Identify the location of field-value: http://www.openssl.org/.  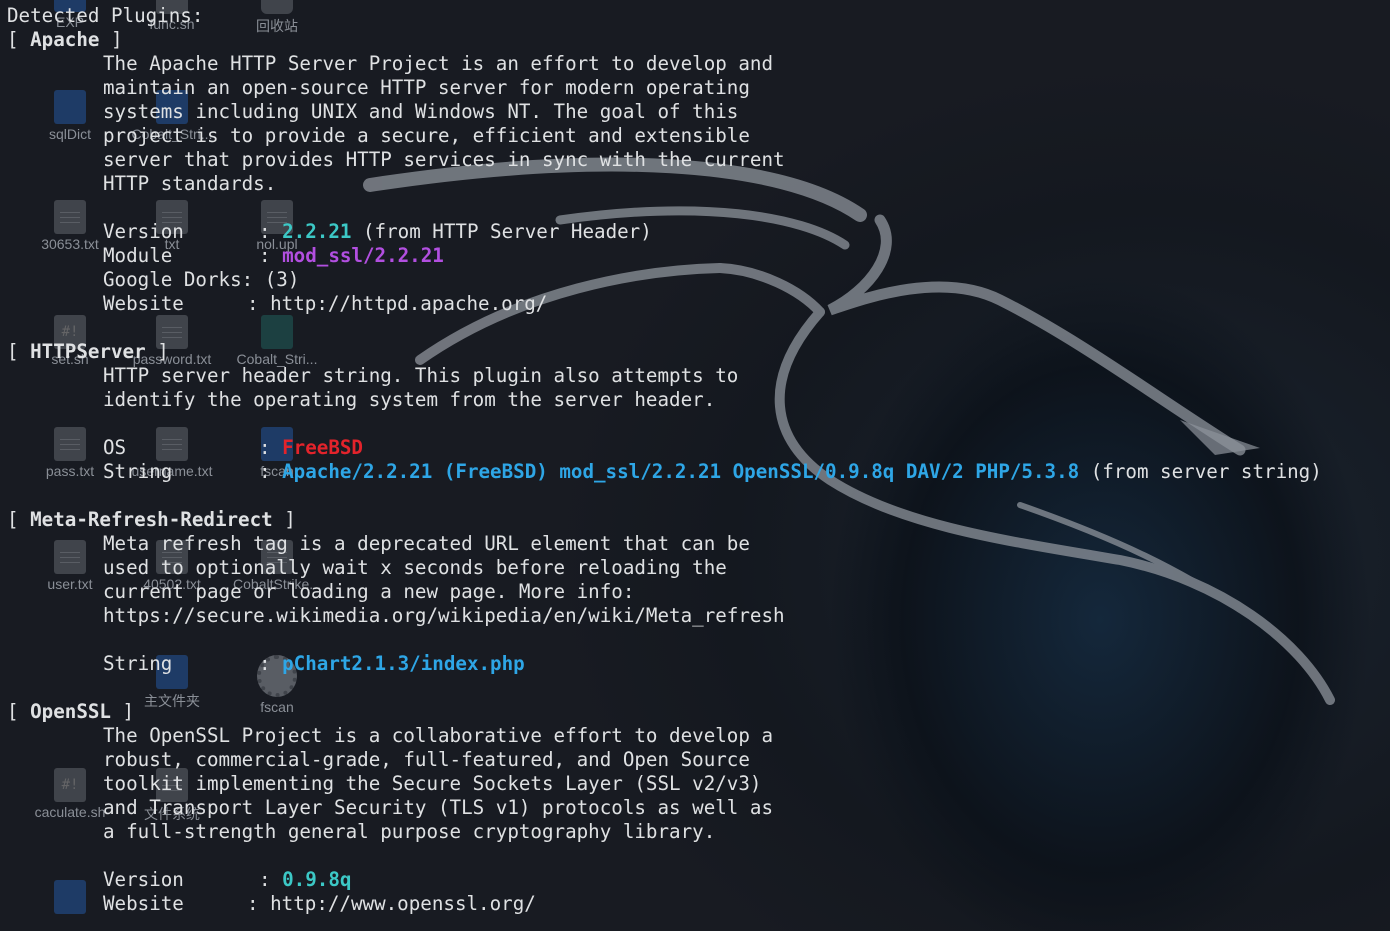
(403, 903).